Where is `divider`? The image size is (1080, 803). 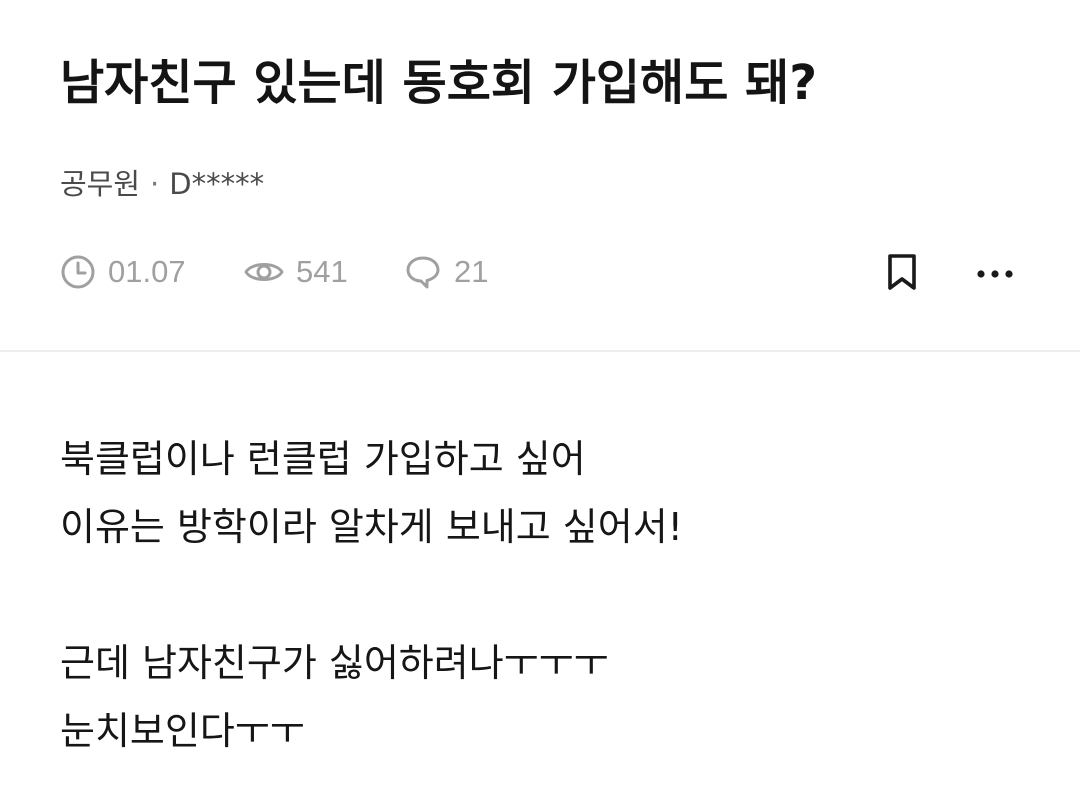 divider is located at coordinates (540, 351).